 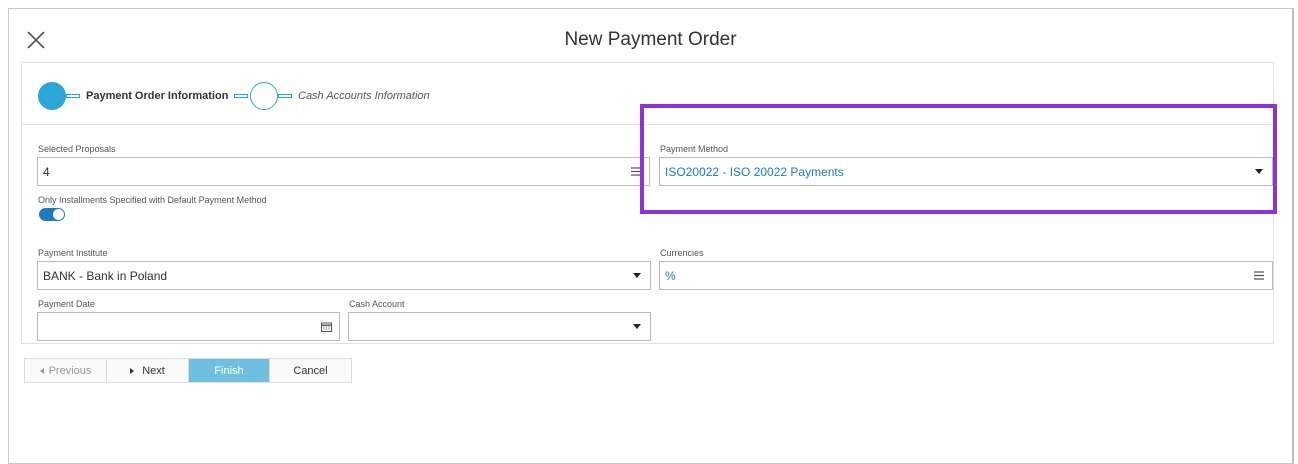 What do you see at coordinates (958, 159) in the screenshot?
I see `payment-method-highlight` at bounding box center [958, 159].